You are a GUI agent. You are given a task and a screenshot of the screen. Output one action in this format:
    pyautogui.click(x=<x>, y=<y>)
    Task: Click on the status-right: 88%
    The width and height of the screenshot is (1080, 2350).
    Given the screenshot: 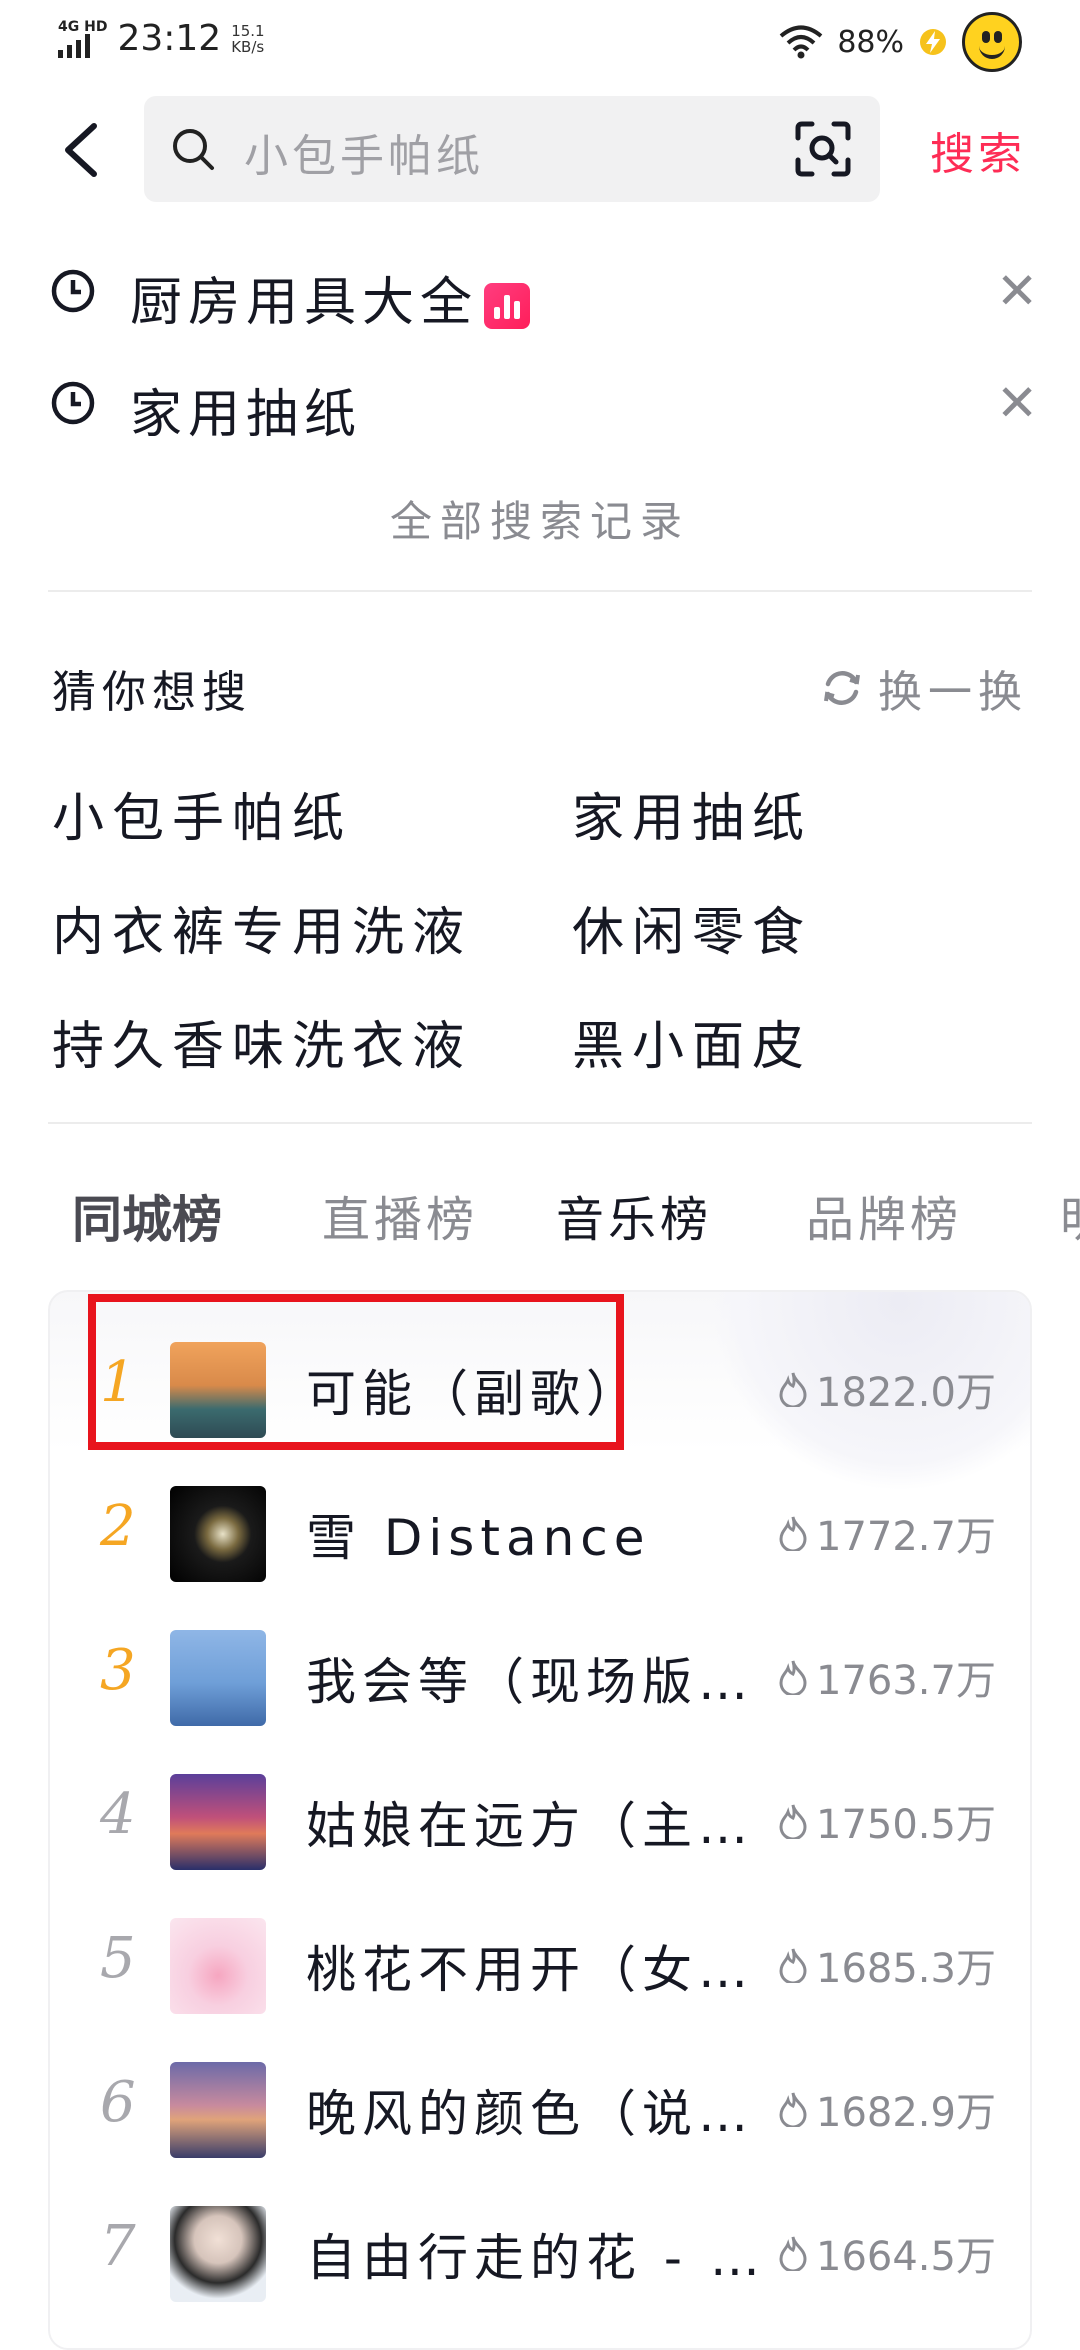 What is the action you would take?
    pyautogui.click(x=900, y=42)
    